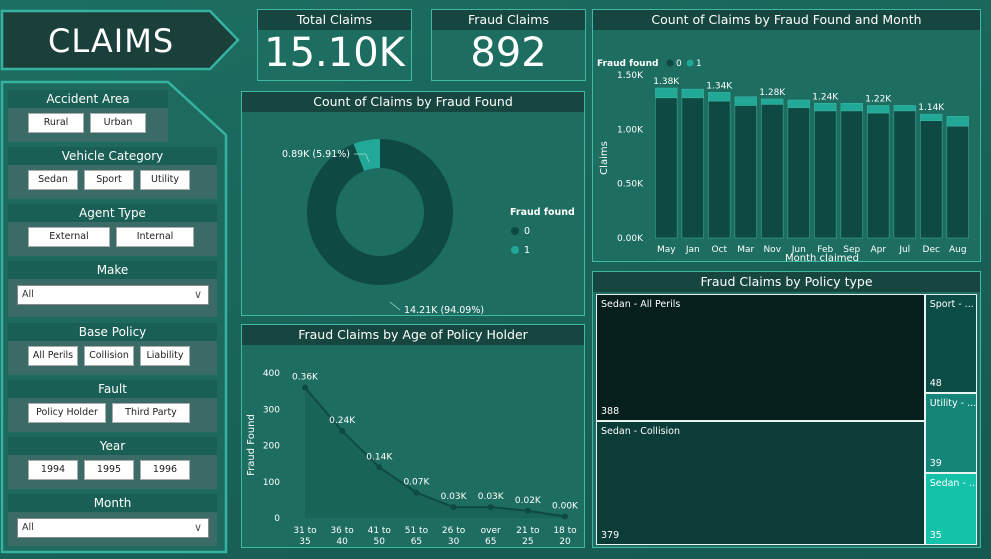 The image size is (991, 559). I want to click on y-tick-label: 1.00K, so click(630, 130).